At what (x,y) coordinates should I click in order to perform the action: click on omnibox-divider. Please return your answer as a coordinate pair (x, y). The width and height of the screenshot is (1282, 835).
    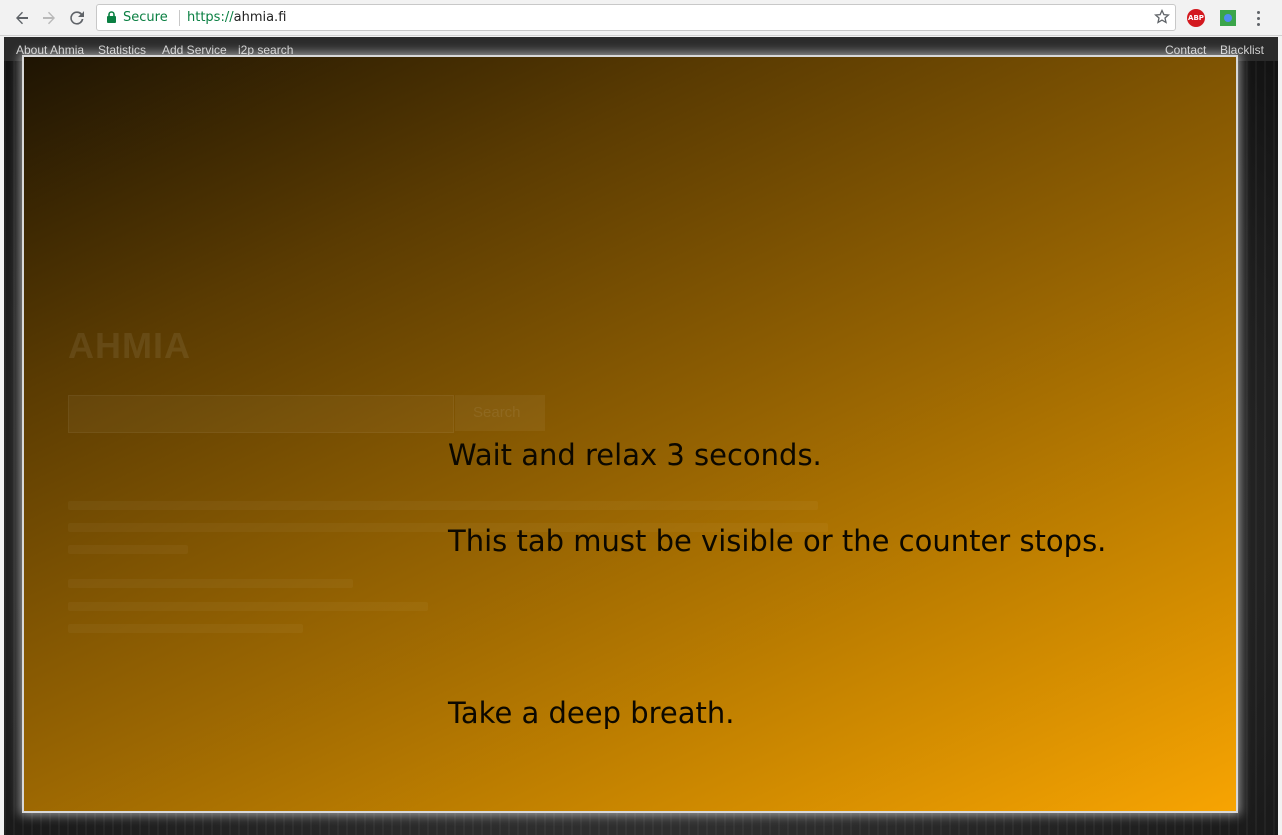
    Looking at the image, I should click on (179, 18).